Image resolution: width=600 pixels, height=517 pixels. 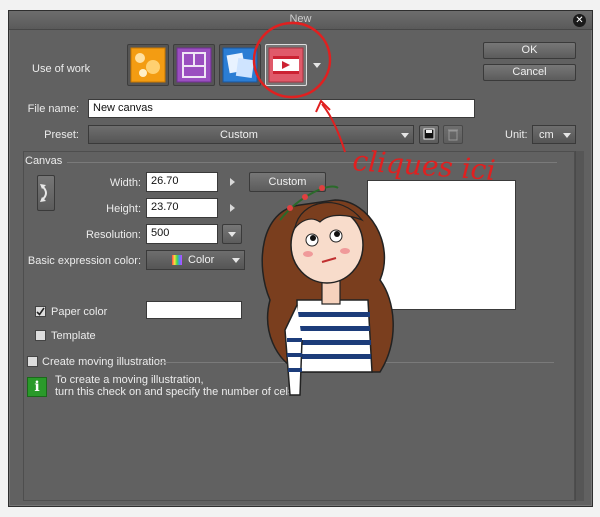 I want to click on preset-select: Custom, so click(x=251, y=134).